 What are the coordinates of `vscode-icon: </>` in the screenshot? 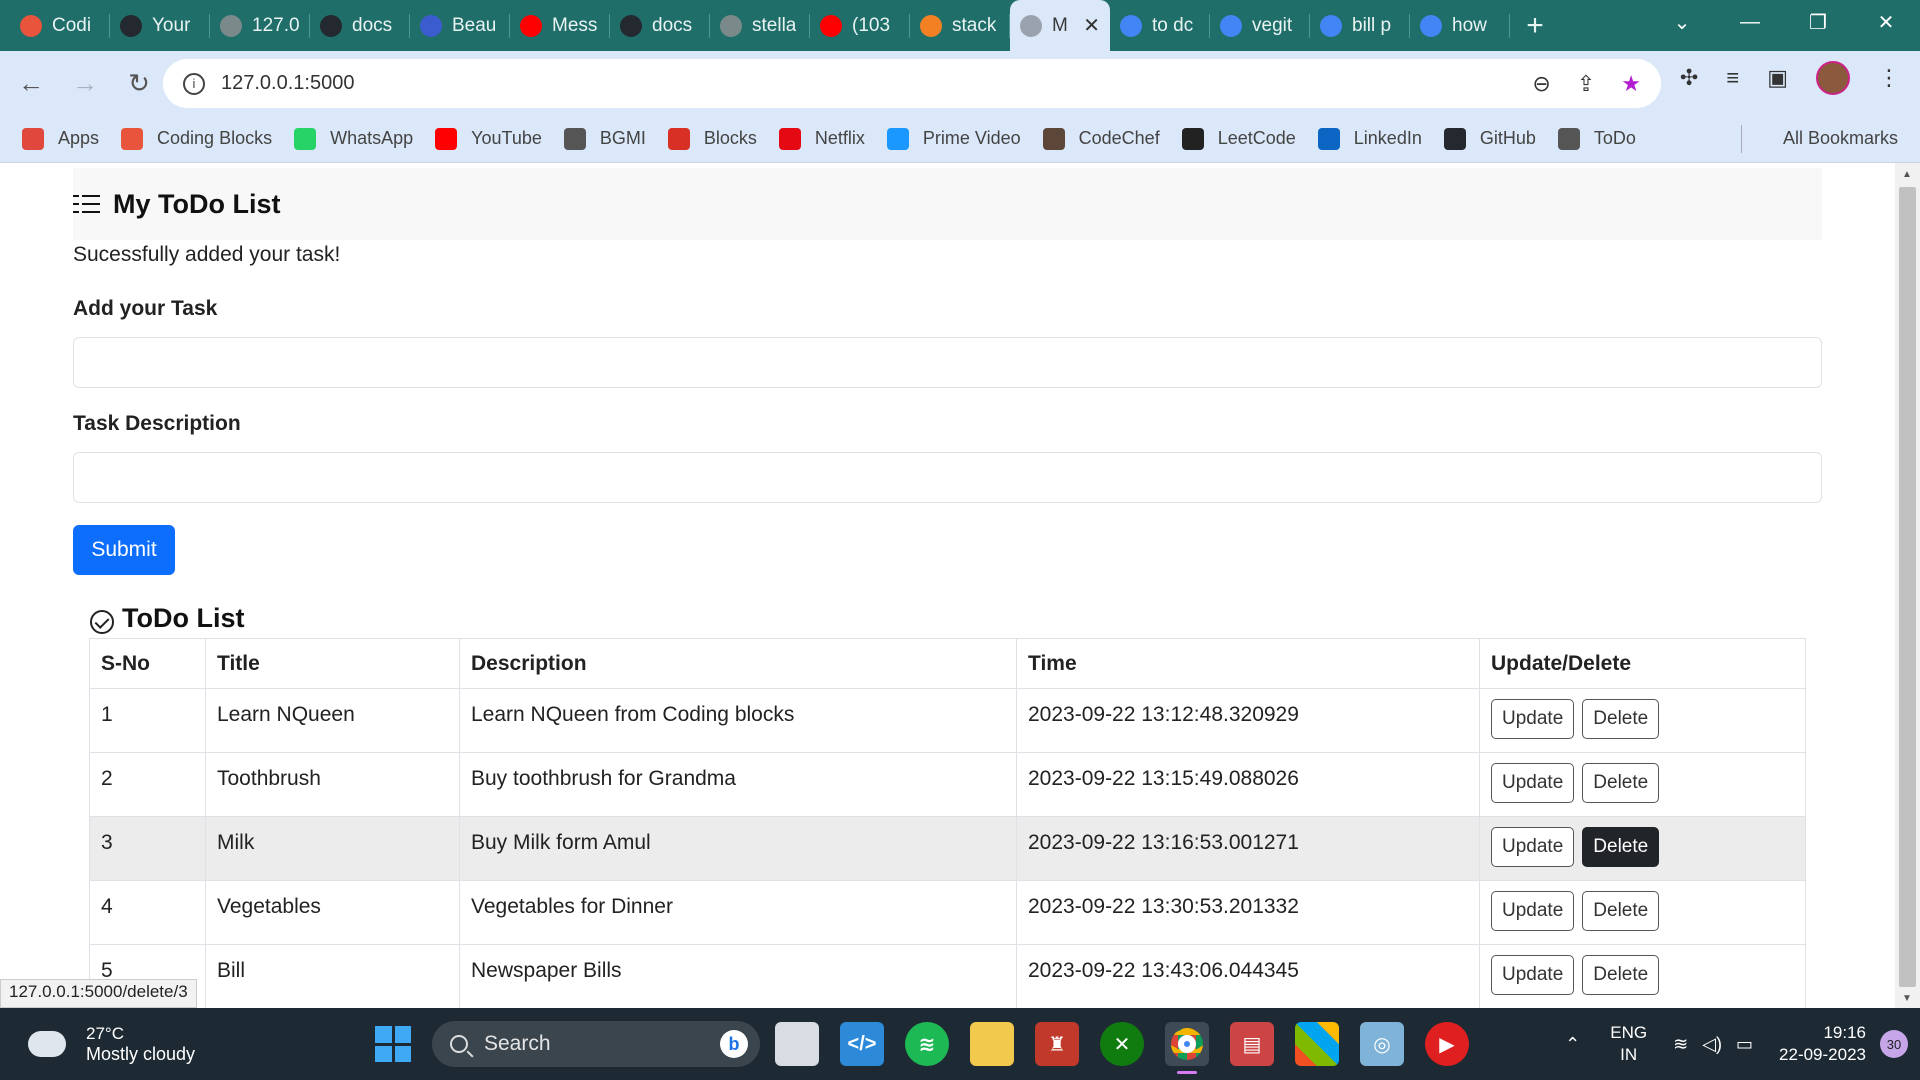 It's located at (862, 1044).